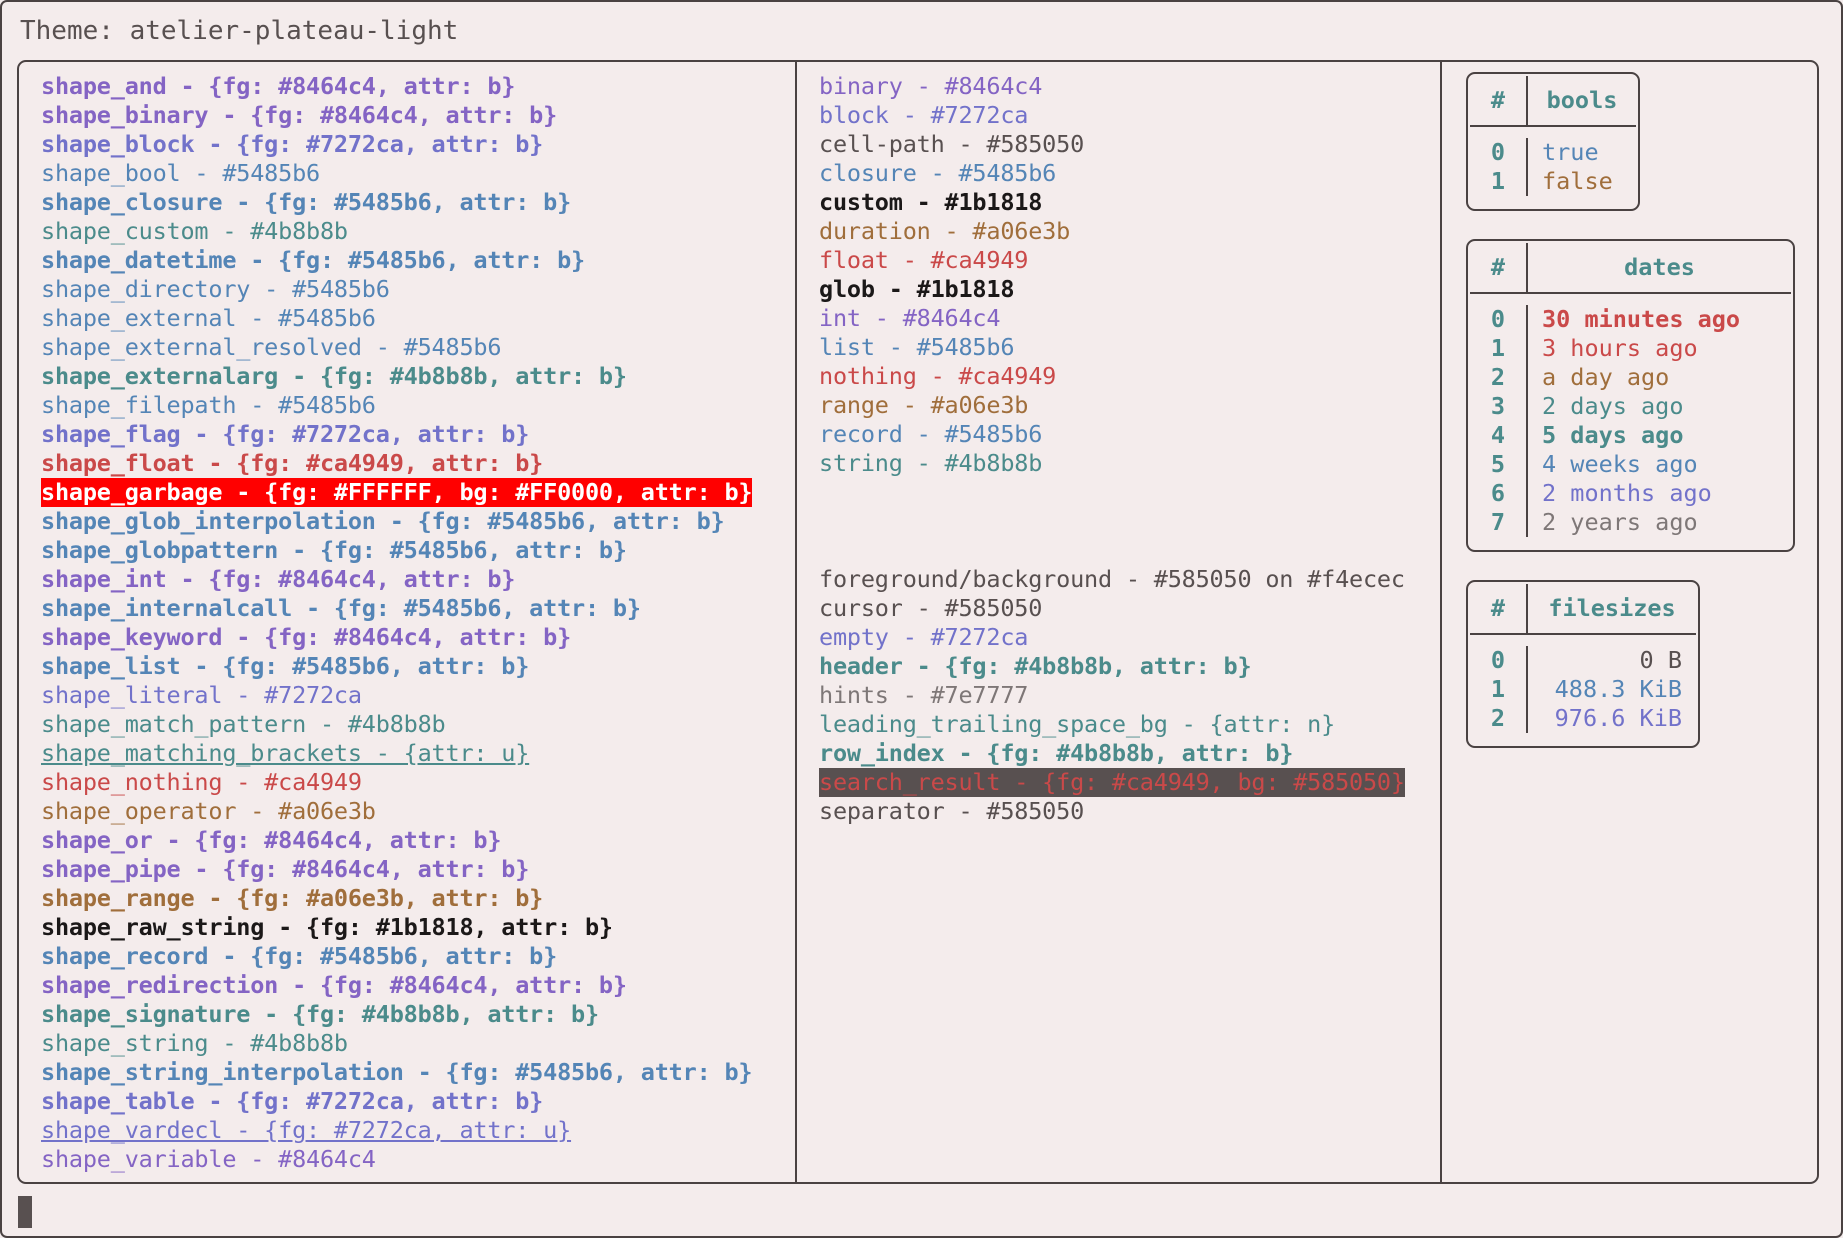 This screenshot has width=1843, height=1238. I want to click on row-value-cell: 3 hours ago, so click(1620, 348).